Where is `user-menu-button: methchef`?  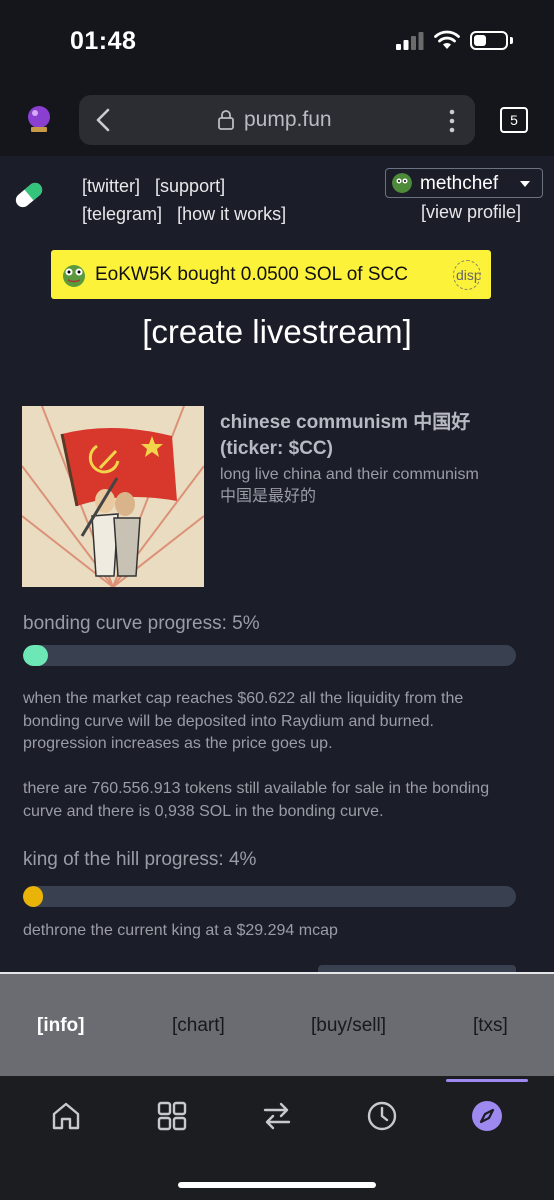 user-menu-button: methchef is located at coordinates (464, 183).